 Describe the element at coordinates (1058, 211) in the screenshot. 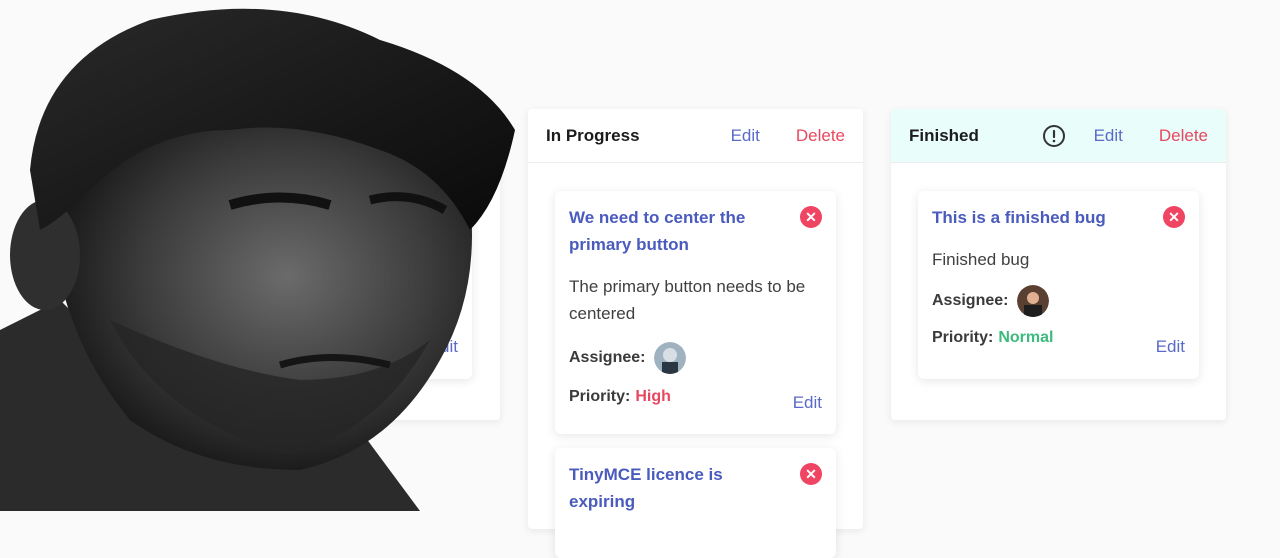

I see `card-title: This is a finished bug` at that location.